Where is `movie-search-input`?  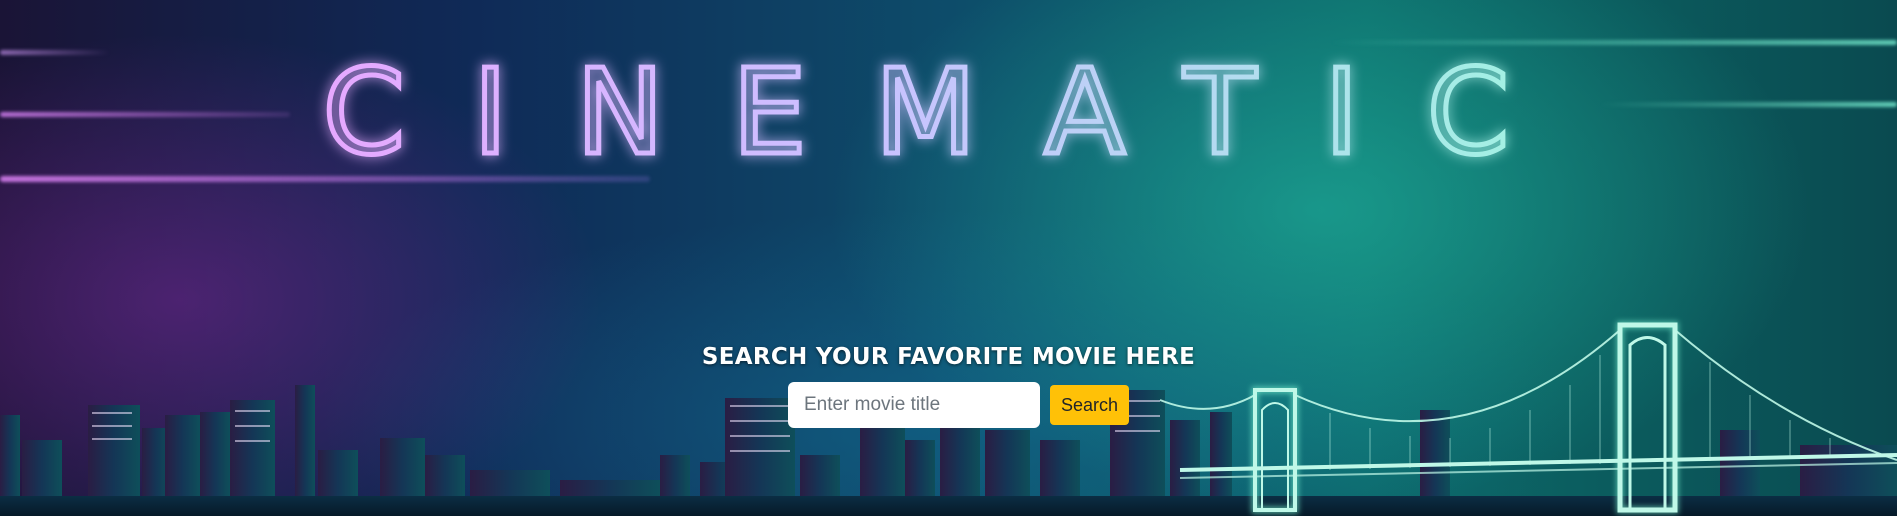
movie-search-input is located at coordinates (913, 405).